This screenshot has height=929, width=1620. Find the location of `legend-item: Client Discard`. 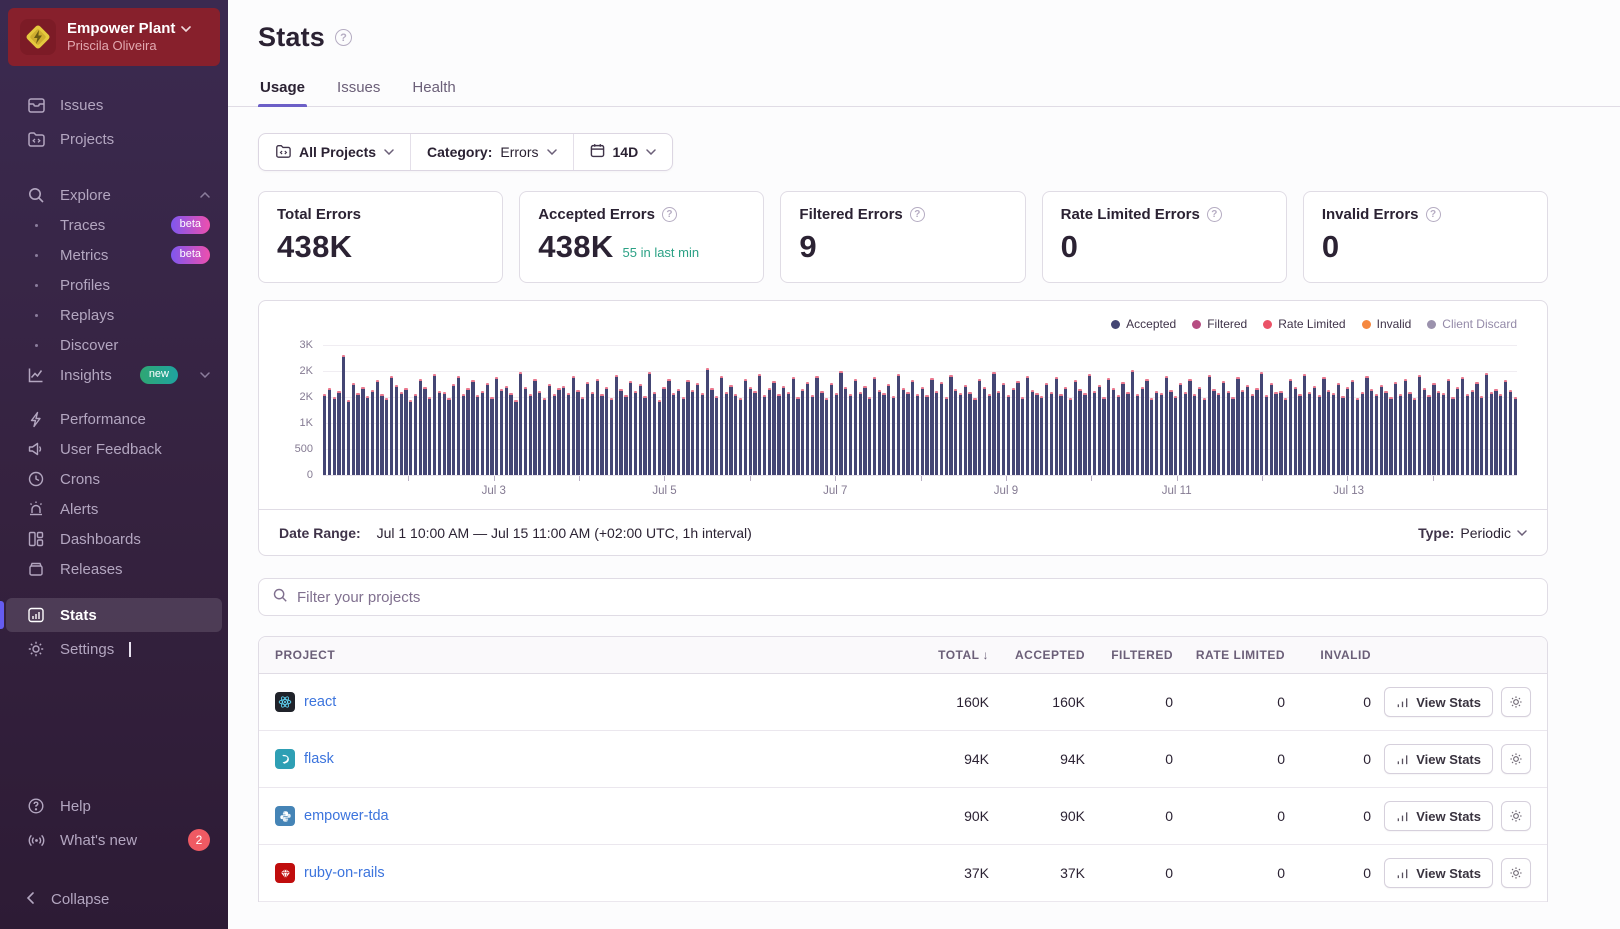

legend-item: Client Discard is located at coordinates (1472, 324).